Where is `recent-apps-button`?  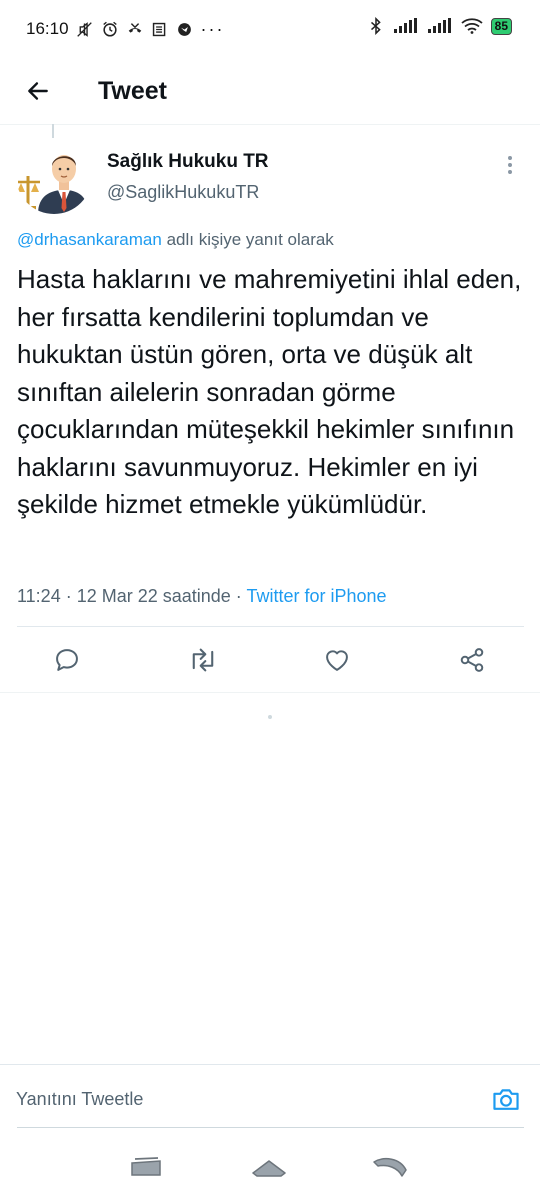 recent-apps-button is located at coordinates (146, 1167).